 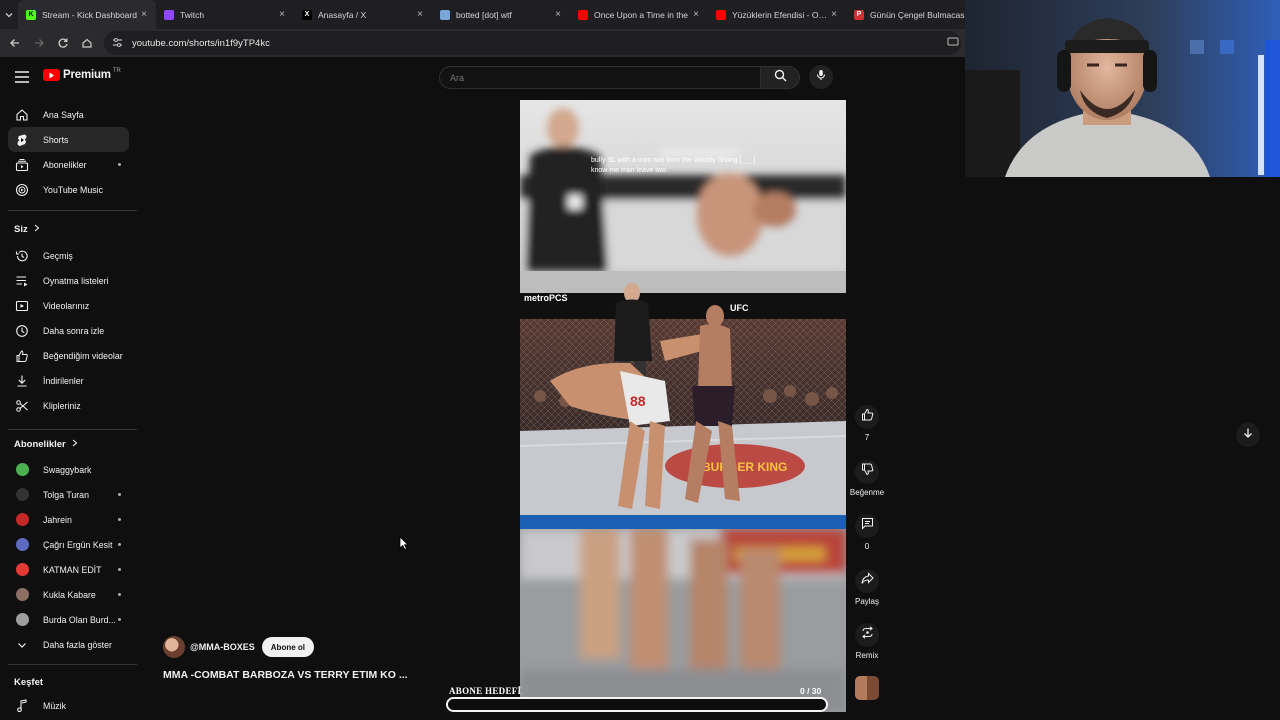 I want to click on comments-button, so click(x=867, y=526).